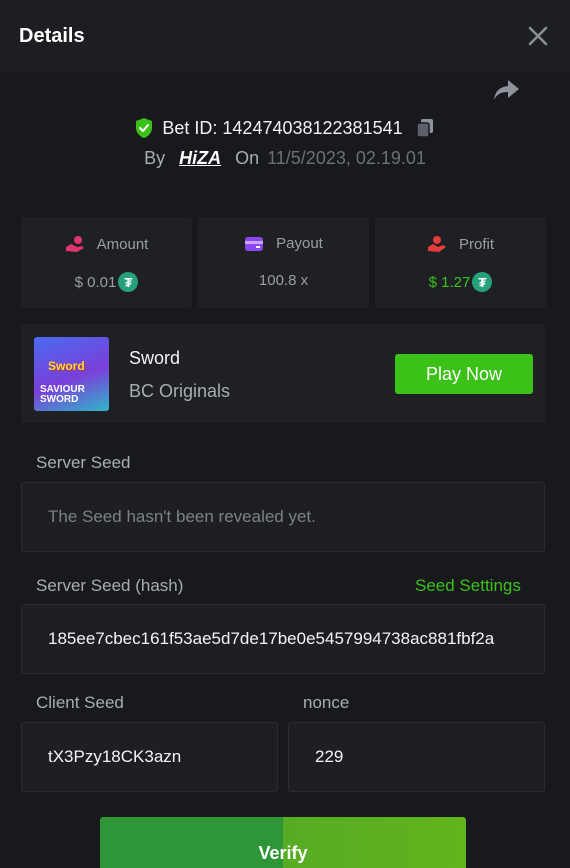 This screenshot has height=868, width=570. What do you see at coordinates (468, 586) in the screenshot?
I see `seed-settings-link: Seed Settings` at bounding box center [468, 586].